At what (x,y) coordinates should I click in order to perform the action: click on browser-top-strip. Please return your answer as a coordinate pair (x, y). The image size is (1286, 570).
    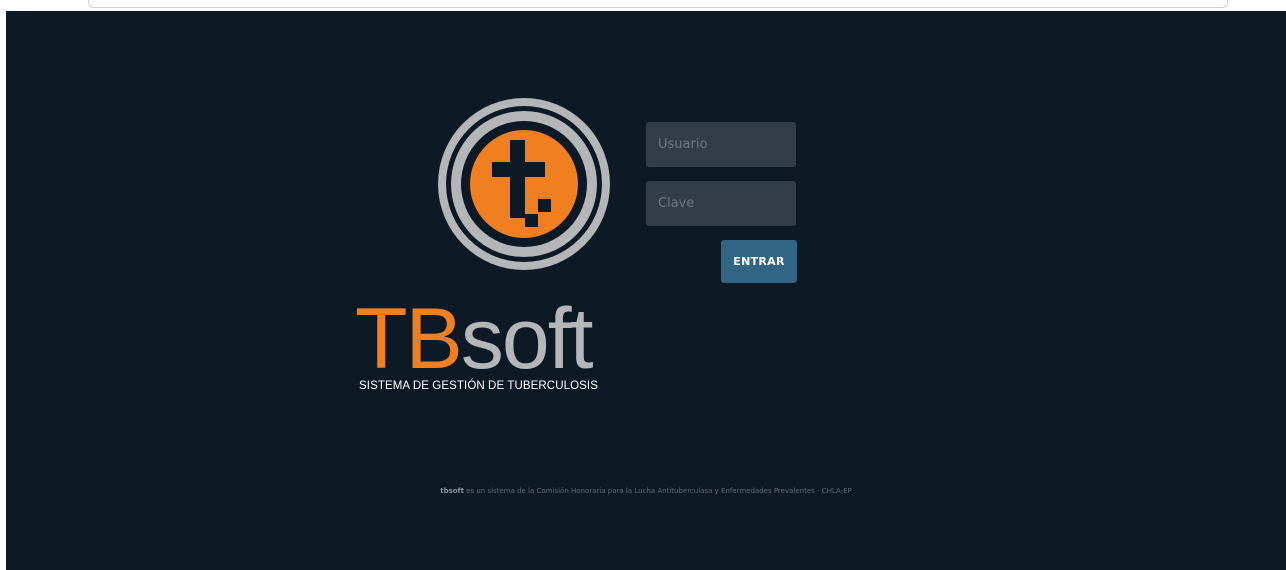
    Looking at the image, I should click on (643, 5).